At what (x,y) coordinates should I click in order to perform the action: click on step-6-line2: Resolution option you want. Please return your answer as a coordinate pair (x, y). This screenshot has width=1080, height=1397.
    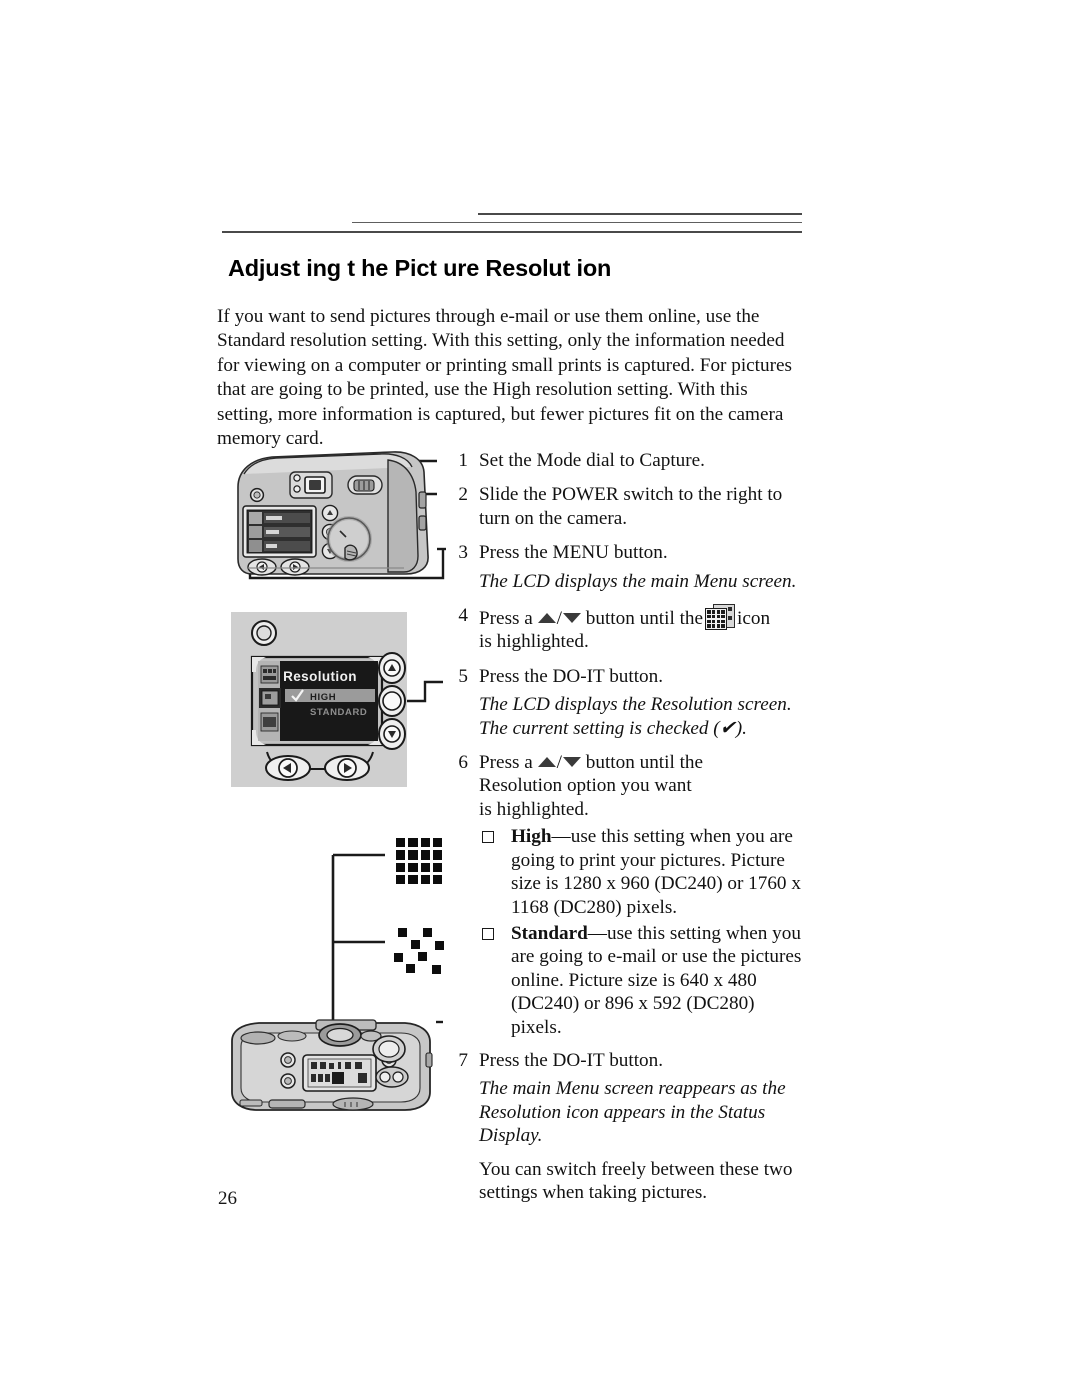
    Looking at the image, I should click on (585, 786).